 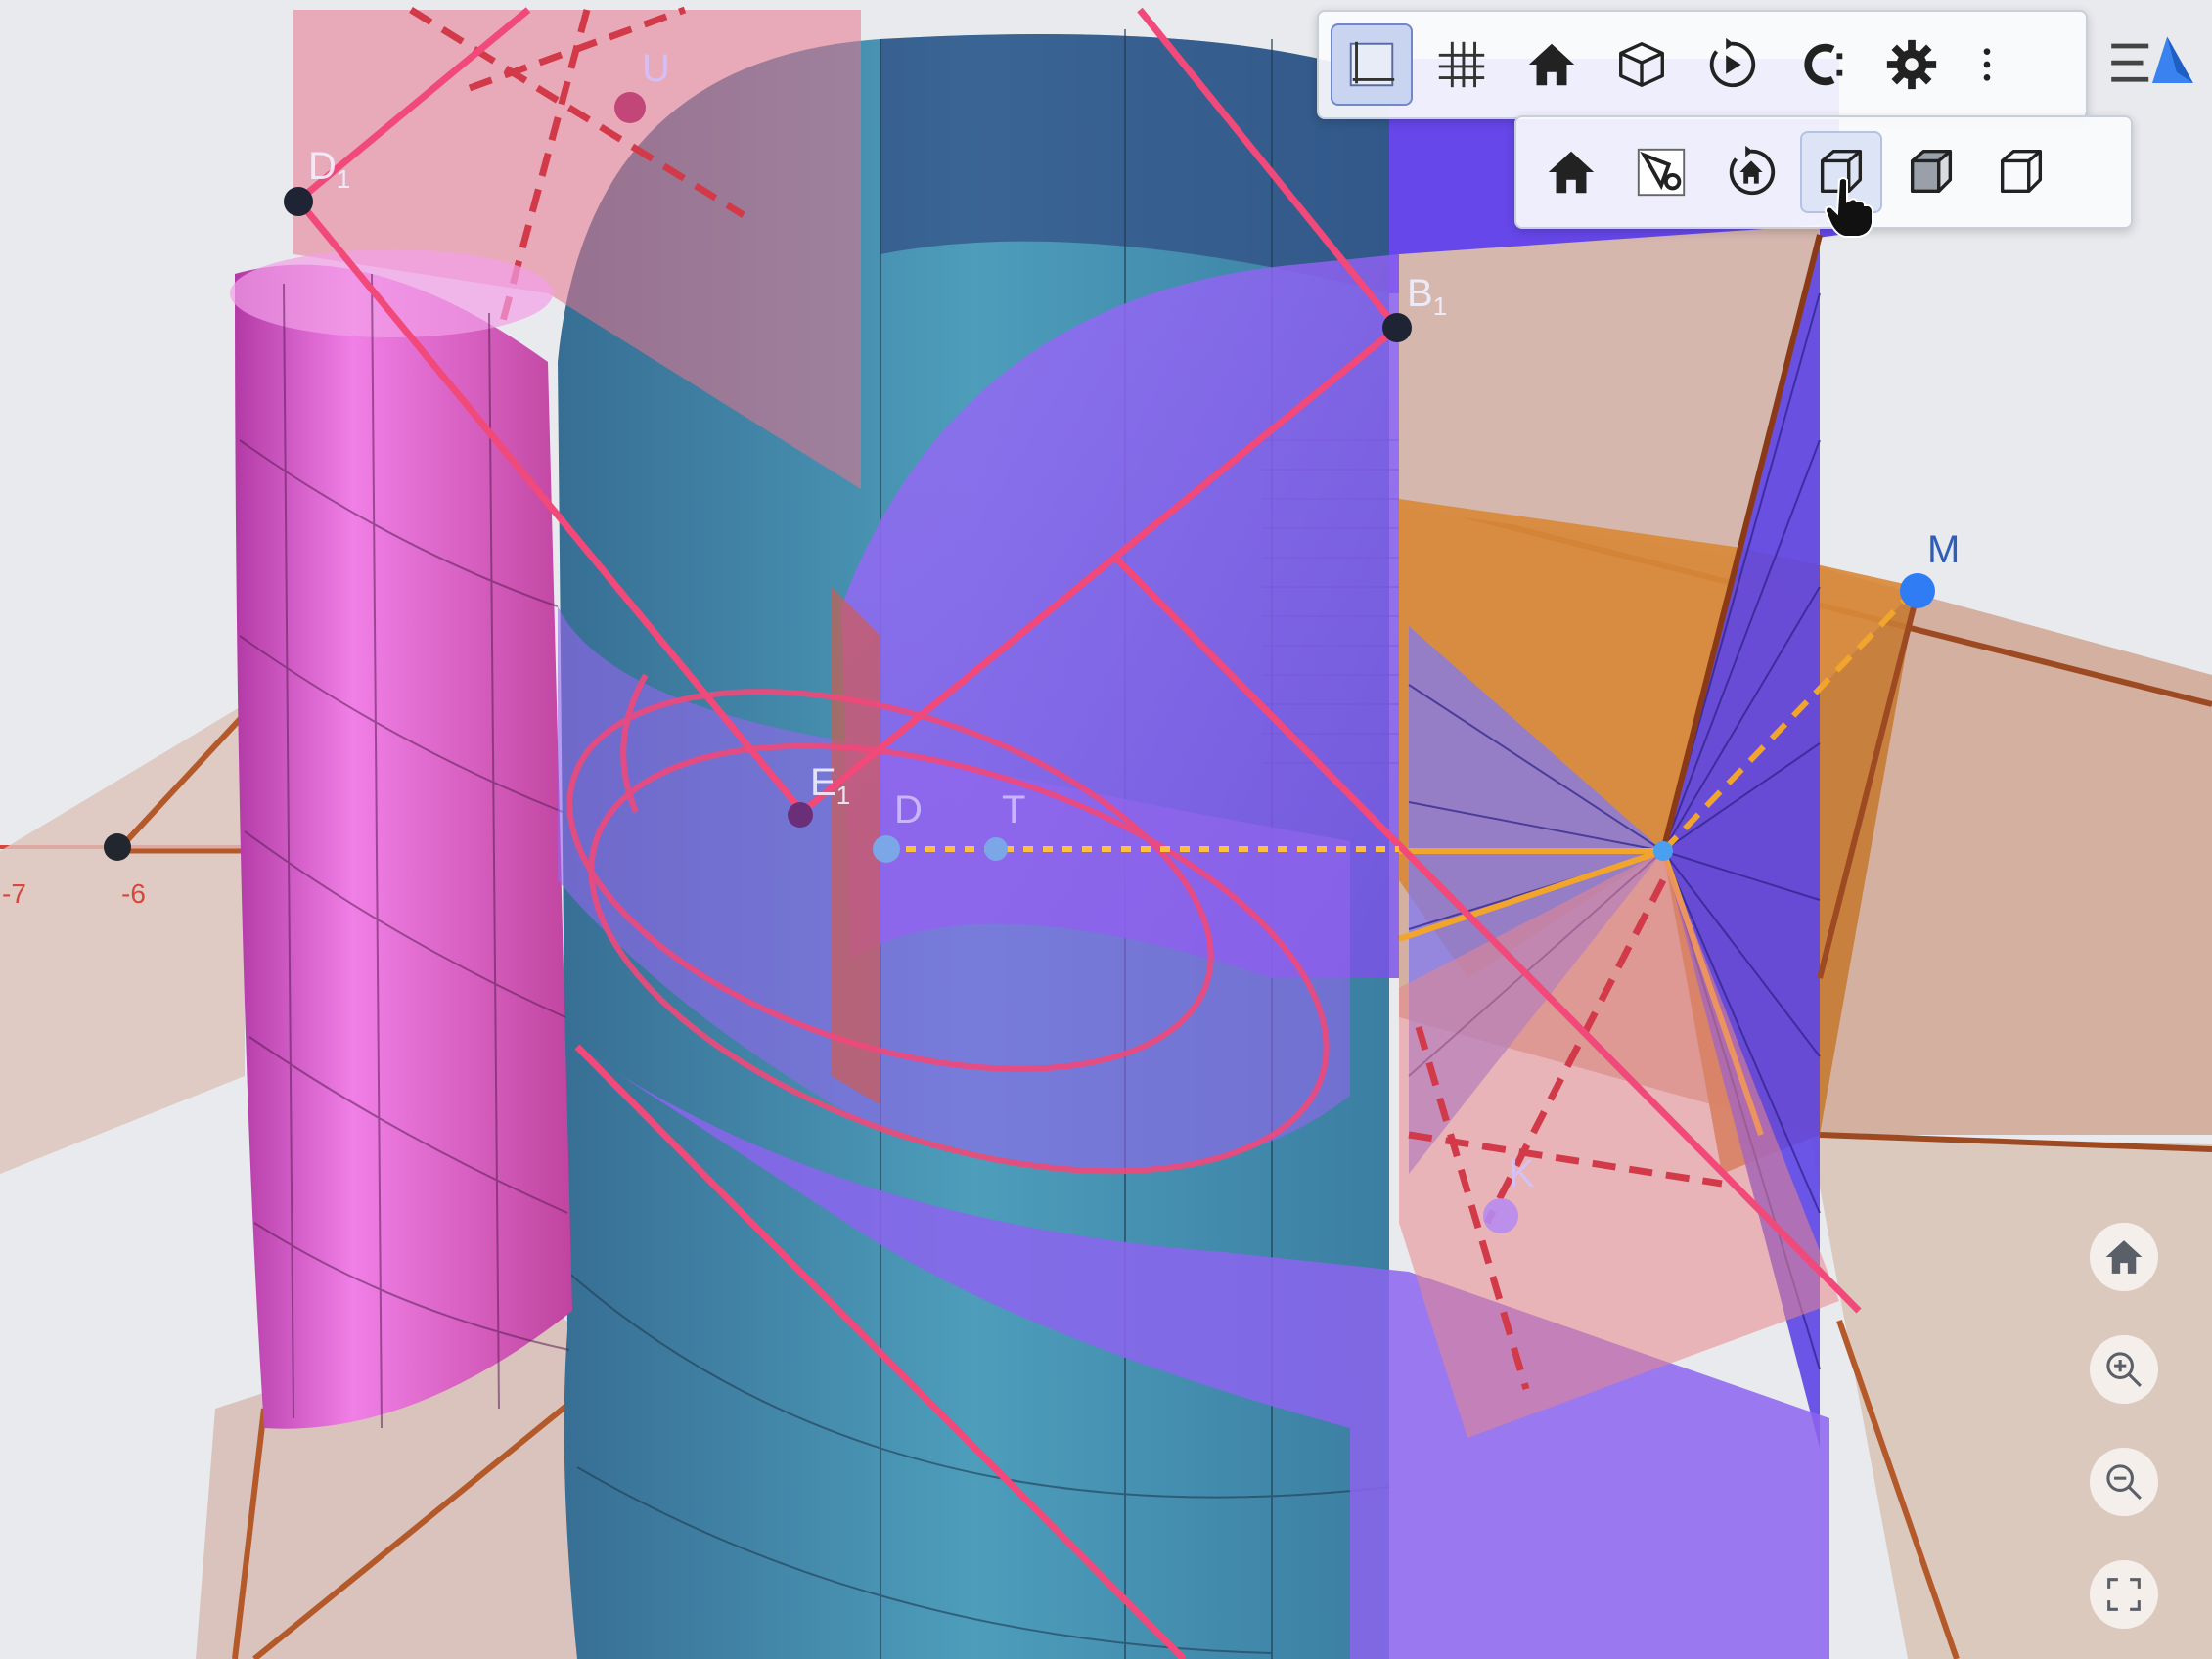 I want to click on more-options-button, so click(x=1987, y=64).